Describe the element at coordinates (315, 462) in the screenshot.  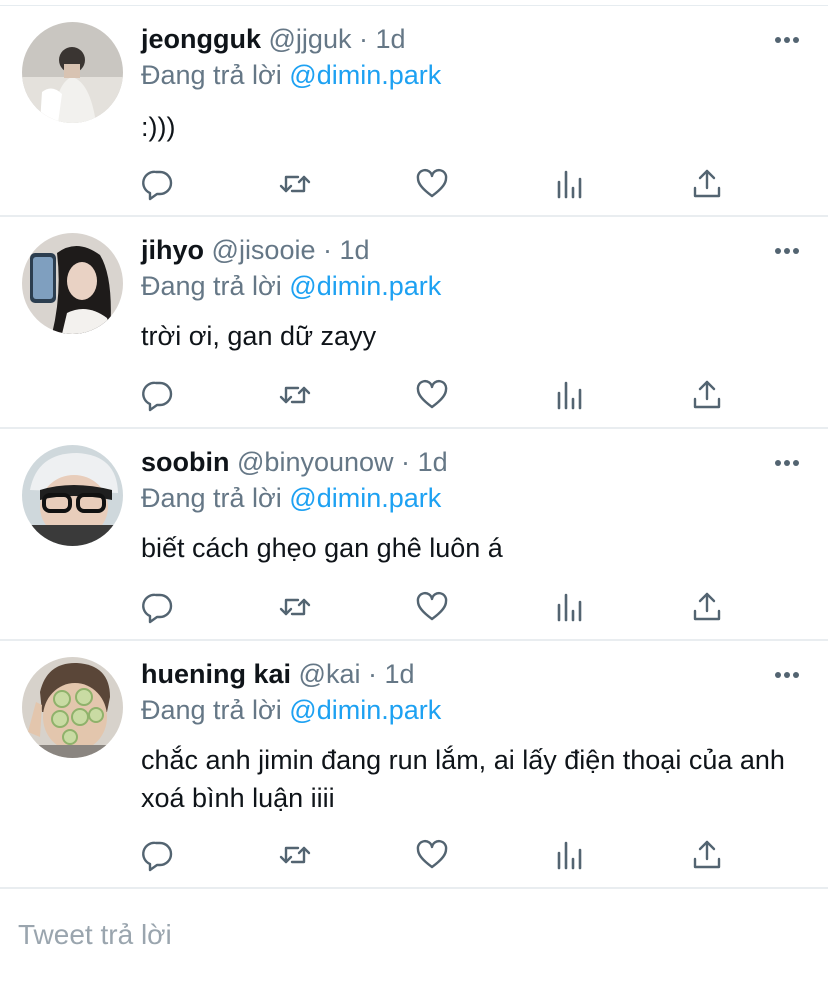
I see `username: @binyounow` at that location.